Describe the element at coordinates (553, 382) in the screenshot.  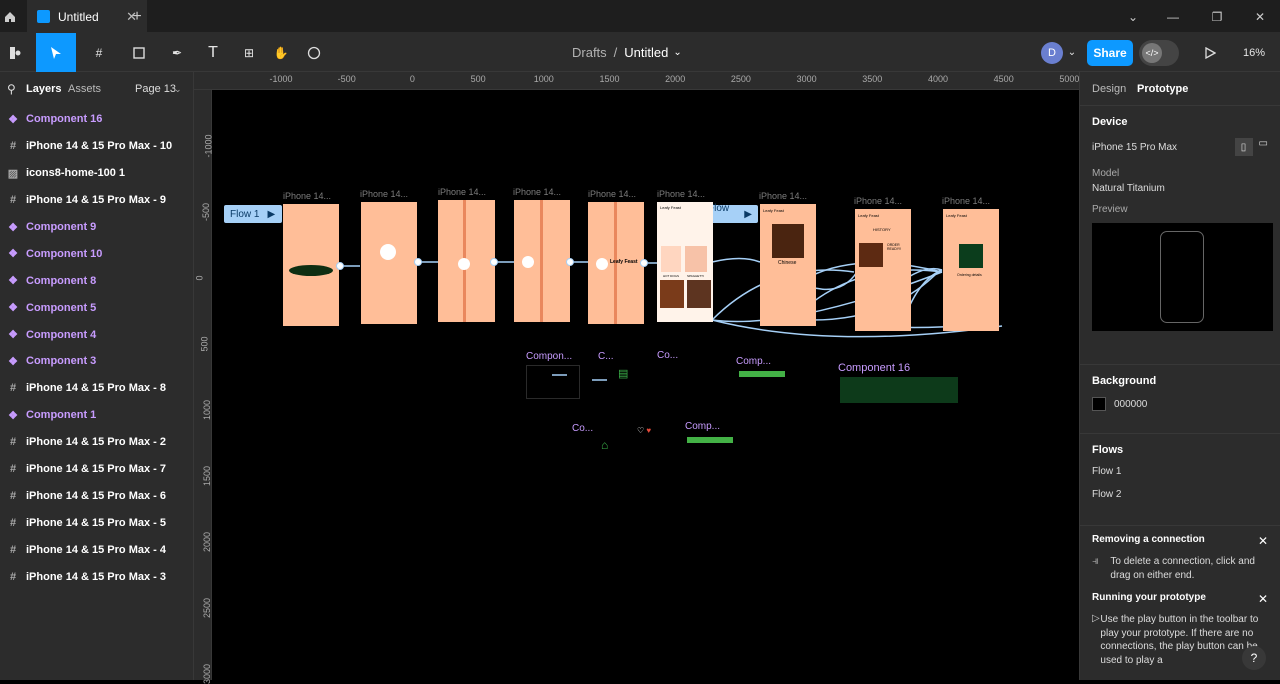
I see `component-instance` at that location.